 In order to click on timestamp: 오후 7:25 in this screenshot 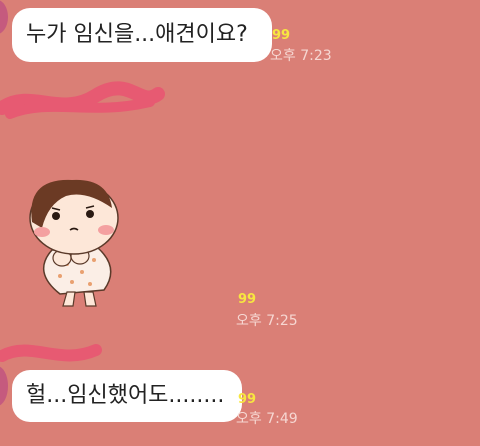, I will do `click(267, 321)`.